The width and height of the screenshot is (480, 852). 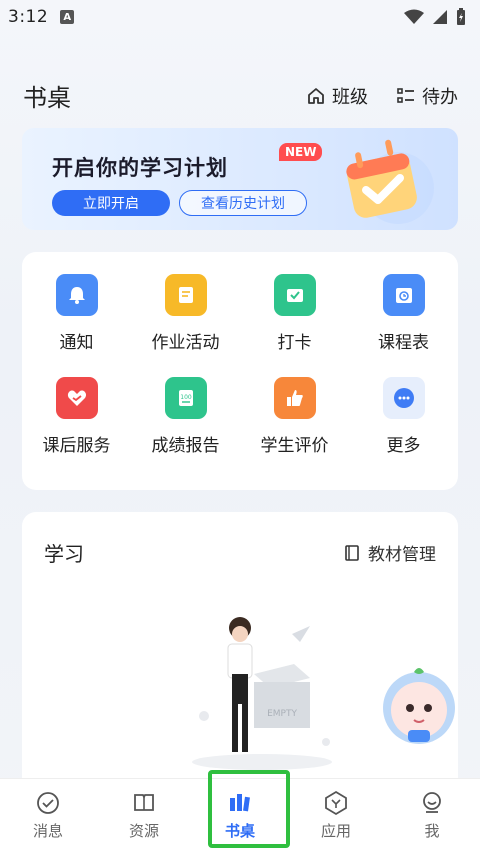 What do you see at coordinates (432, 802) in the screenshot?
I see `profile-icon` at bounding box center [432, 802].